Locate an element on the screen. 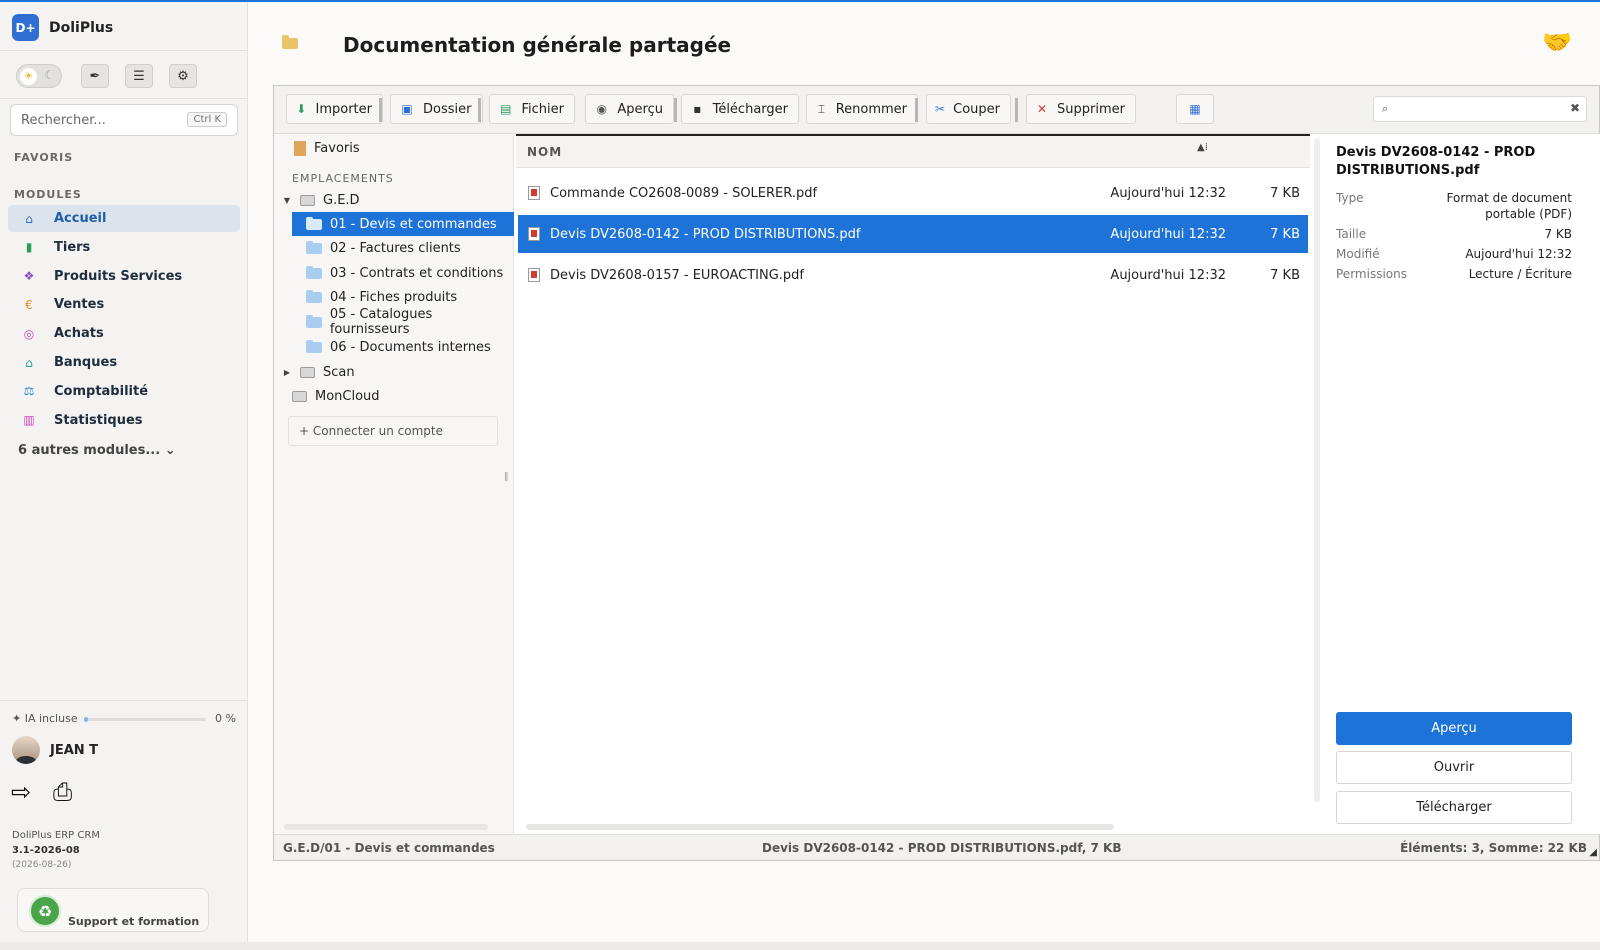 This screenshot has width=1600, height=950. nav-folder-item: 02 - Factures clients is located at coordinates (403, 249).